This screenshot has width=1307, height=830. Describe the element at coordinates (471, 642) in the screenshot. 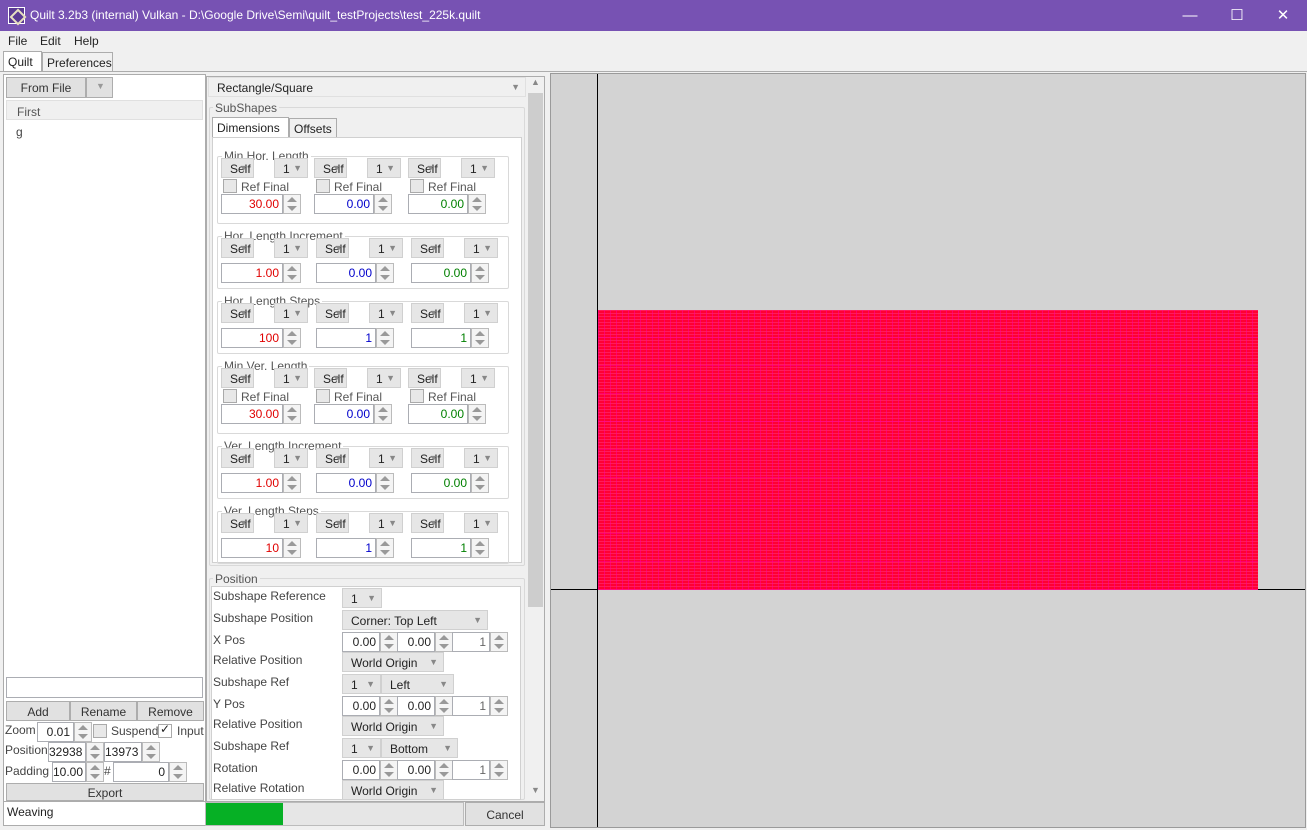

I see `x-pos-field-3: 1` at that location.